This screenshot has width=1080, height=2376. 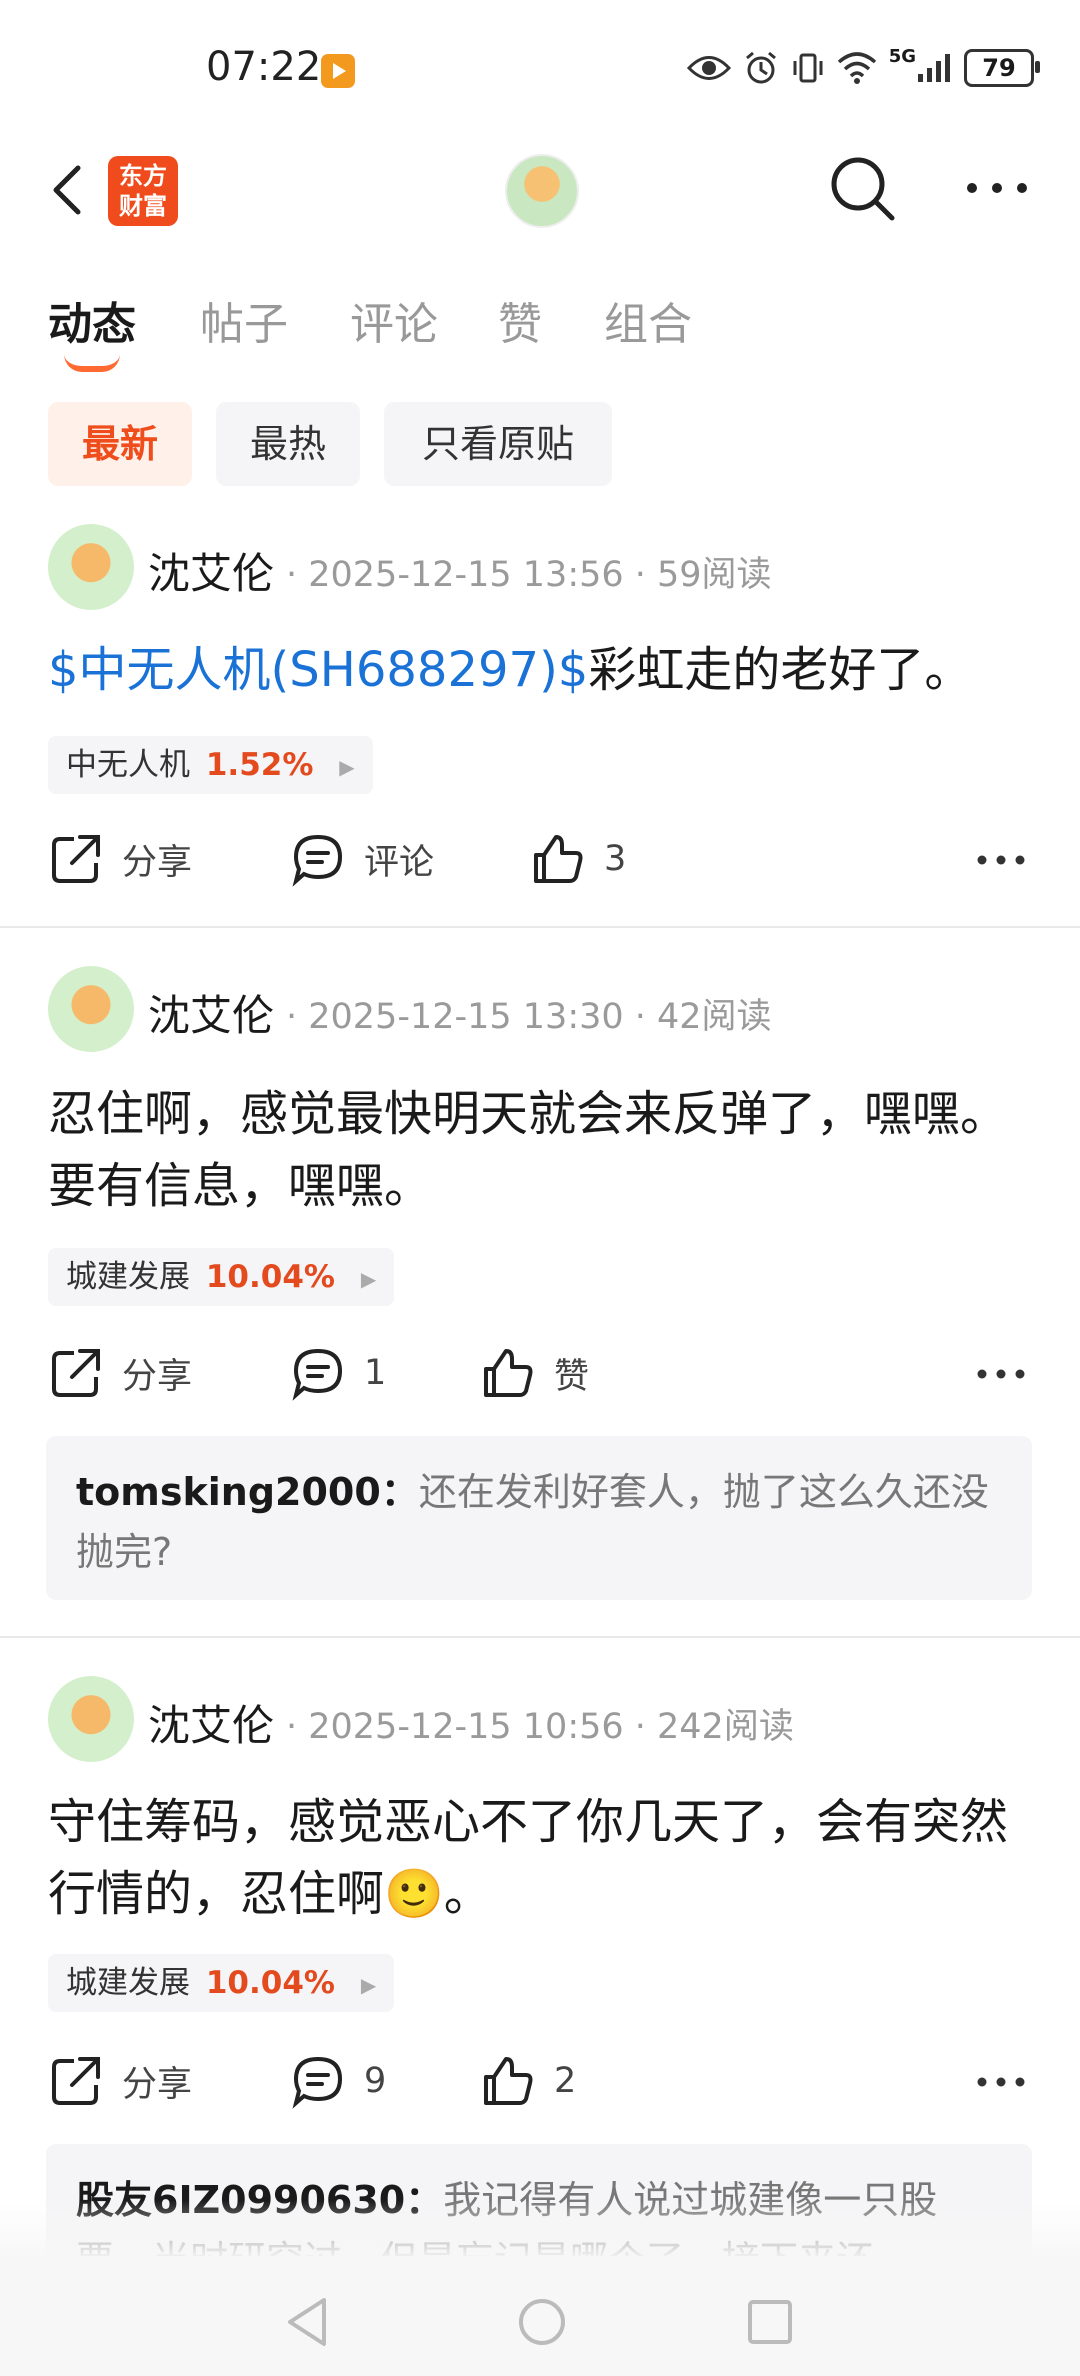 What do you see at coordinates (120, 444) in the screenshot?
I see `filter-latest: 最新` at bounding box center [120, 444].